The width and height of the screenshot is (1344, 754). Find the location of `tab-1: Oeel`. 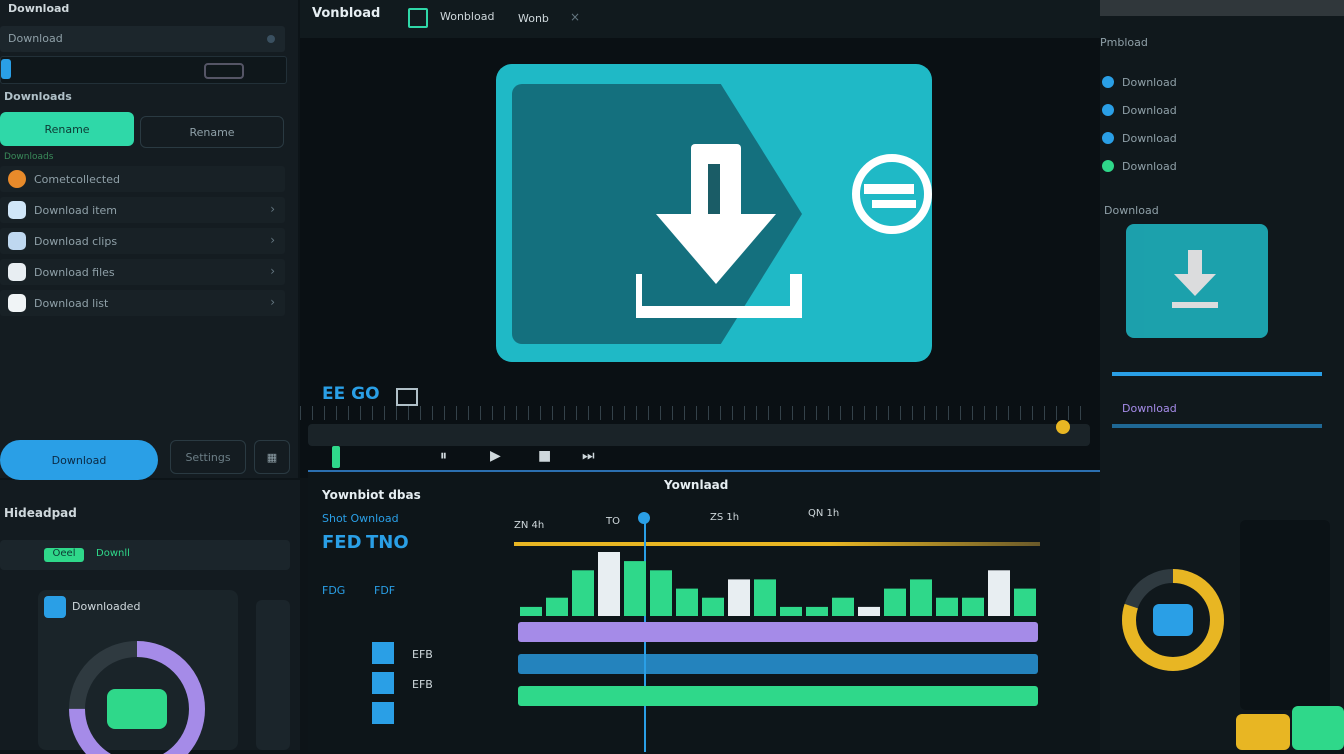

tab-1: Oeel is located at coordinates (64, 555).